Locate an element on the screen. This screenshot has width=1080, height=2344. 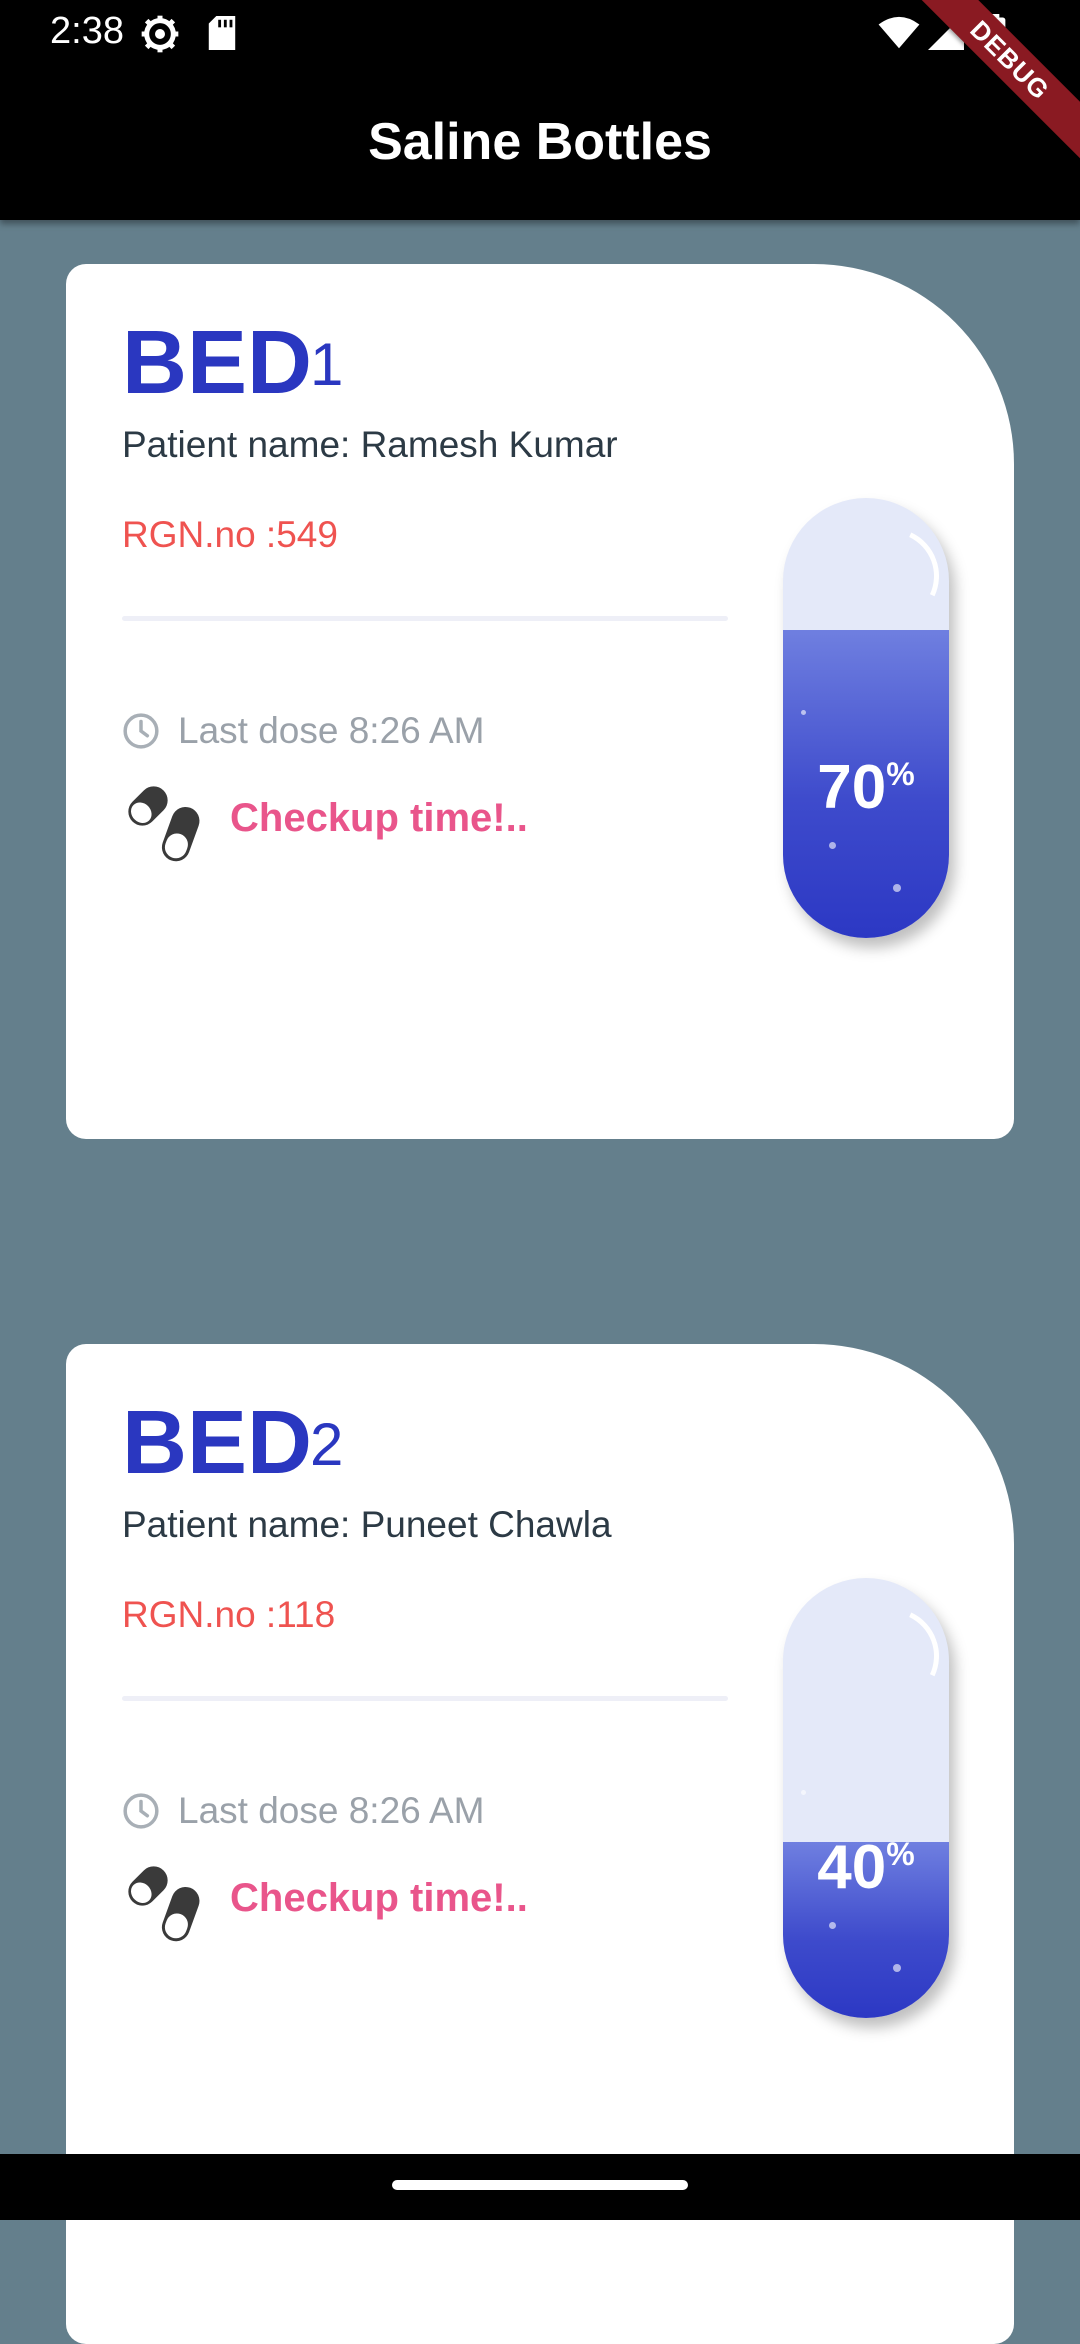
sd-card-icon is located at coordinates (222, 33).